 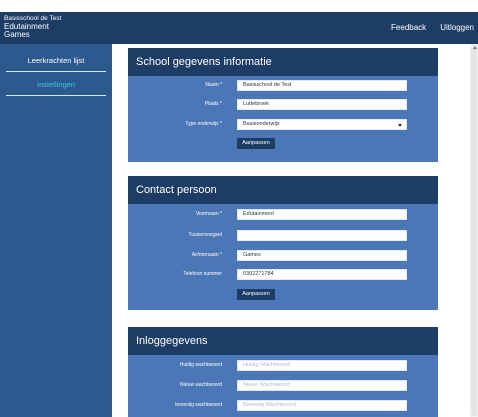 I want to click on form-row-name: Naam * Basisschool de Test, so click(x=283, y=85).